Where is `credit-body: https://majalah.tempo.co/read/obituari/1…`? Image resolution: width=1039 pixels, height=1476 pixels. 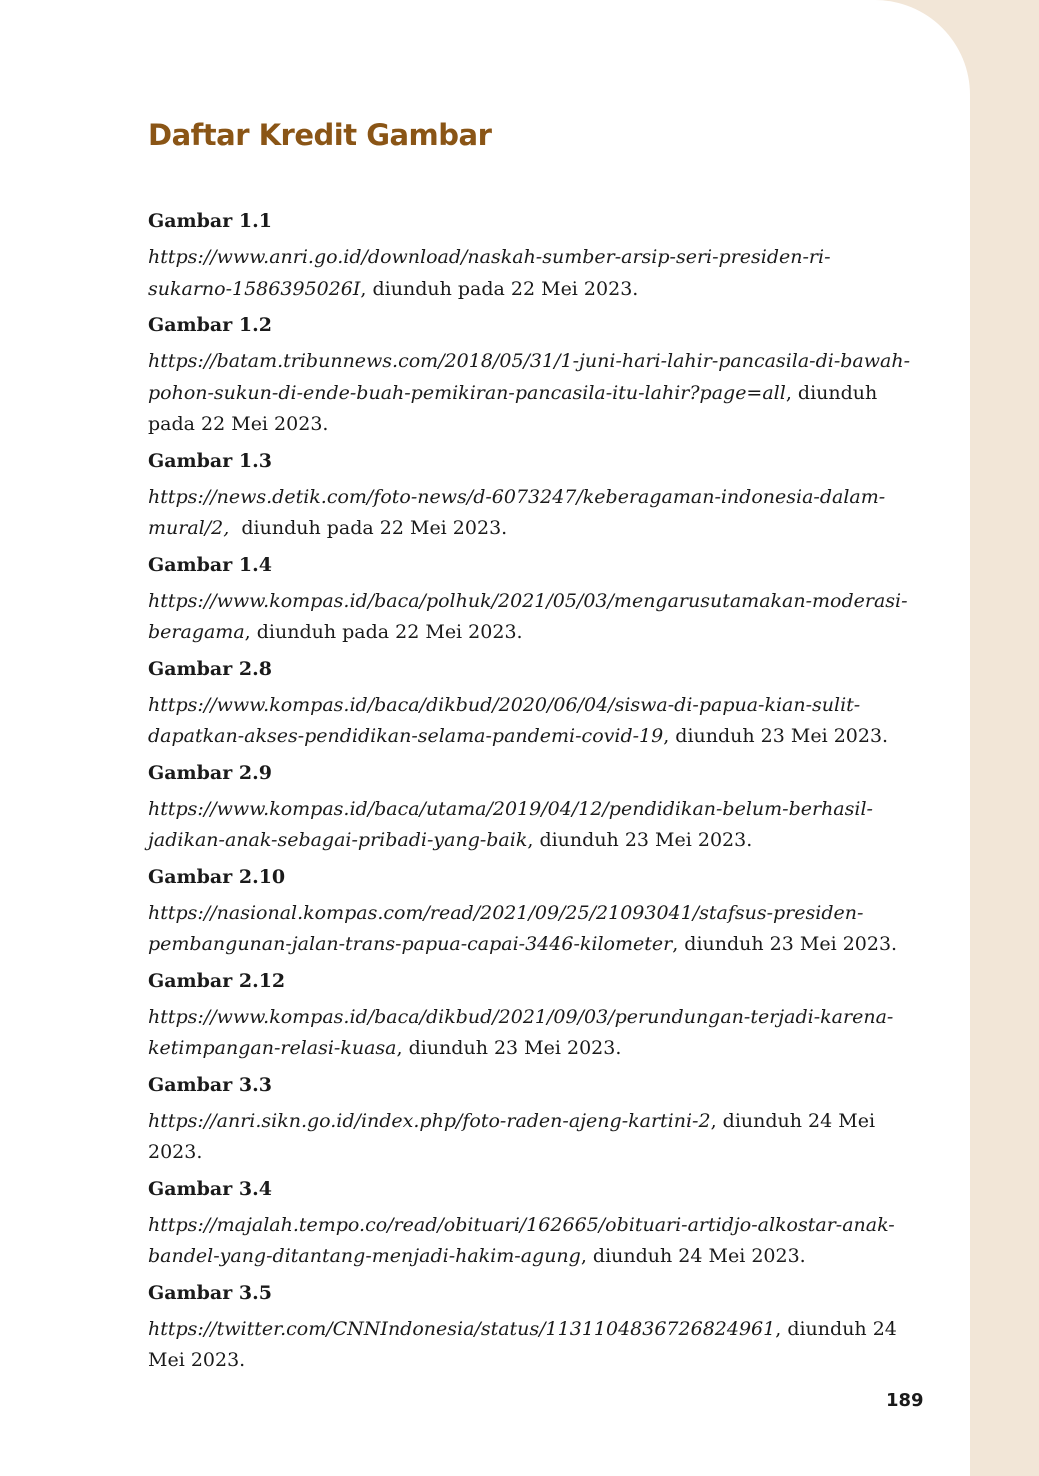
credit-body: https://majalah.tempo.co/read/obituari/1… is located at coordinates (535, 1241).